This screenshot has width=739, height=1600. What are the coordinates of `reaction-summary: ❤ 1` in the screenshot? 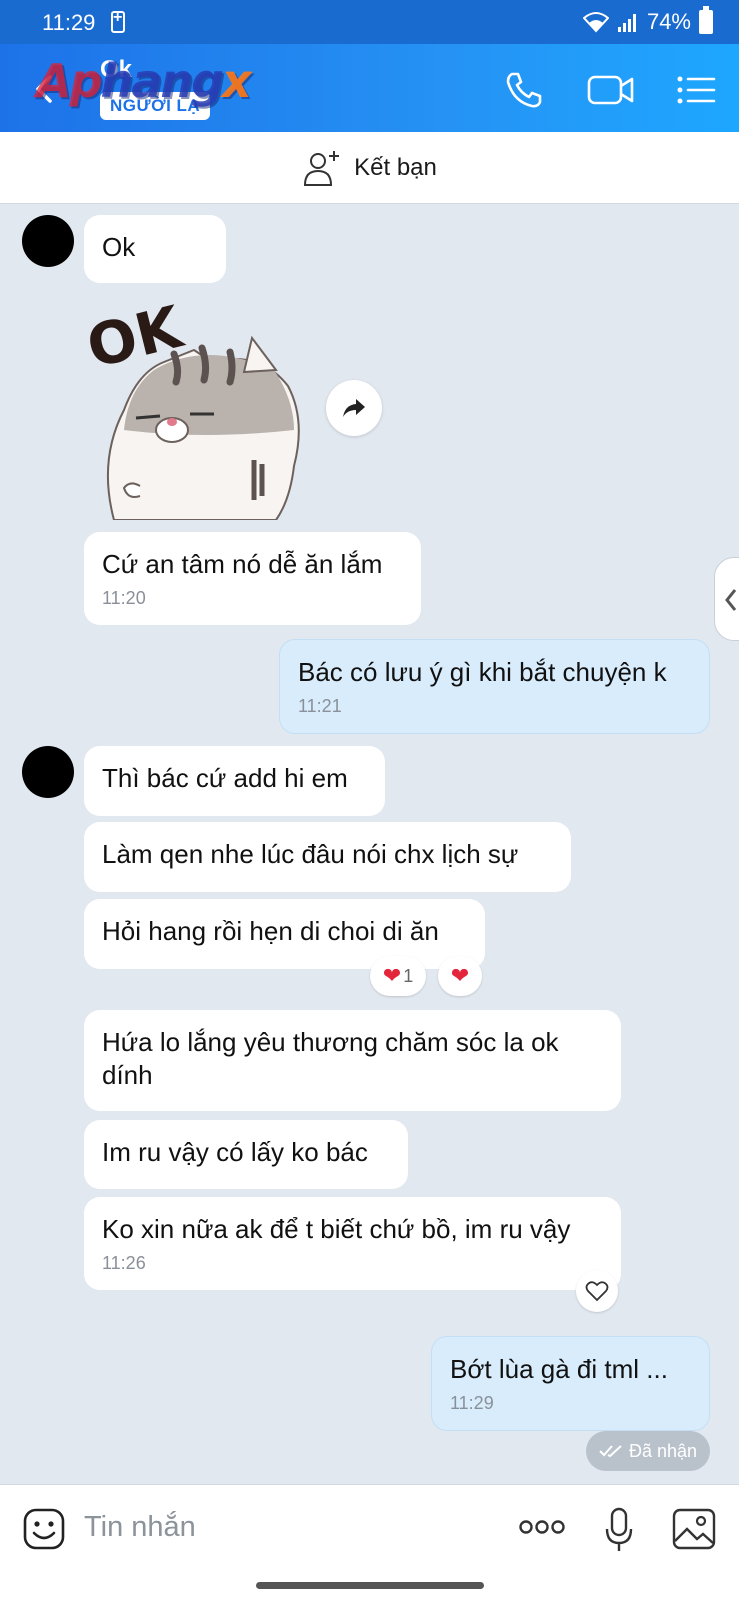 It's located at (398, 976).